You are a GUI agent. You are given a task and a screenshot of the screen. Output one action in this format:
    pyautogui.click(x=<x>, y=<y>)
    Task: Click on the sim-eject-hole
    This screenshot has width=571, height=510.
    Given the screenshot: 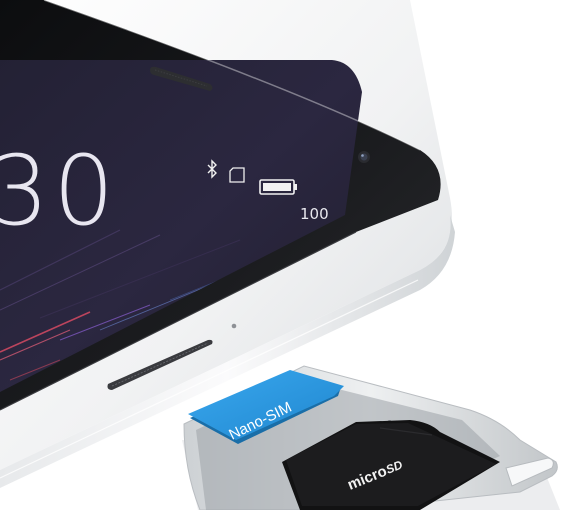 What is the action you would take?
    pyautogui.click(x=234, y=326)
    